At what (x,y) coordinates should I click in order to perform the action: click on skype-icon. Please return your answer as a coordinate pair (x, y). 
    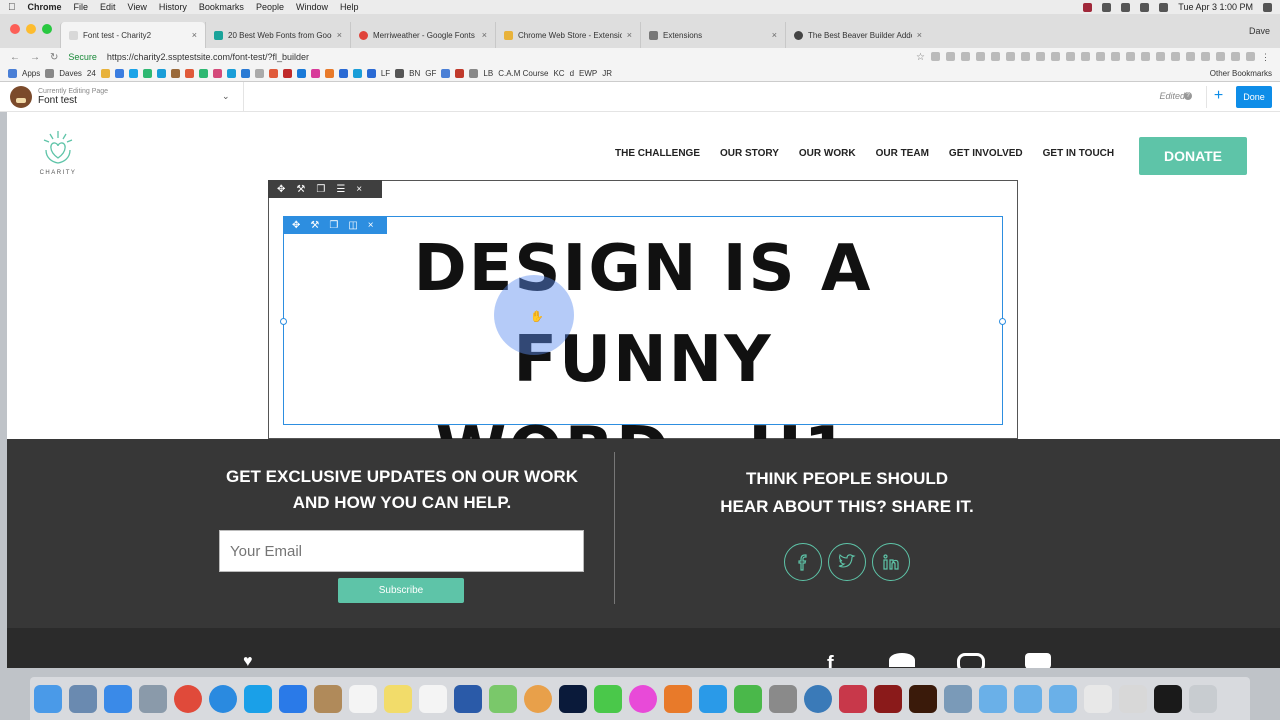
    Looking at the image, I should click on (258, 698).